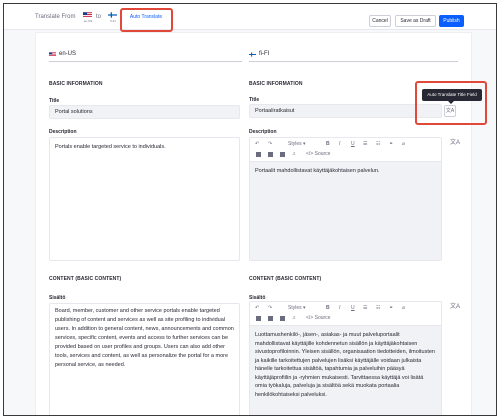 The width and height of the screenshot is (500, 419). What do you see at coordinates (451, 21) in the screenshot?
I see `publish-button: Publish` at bounding box center [451, 21].